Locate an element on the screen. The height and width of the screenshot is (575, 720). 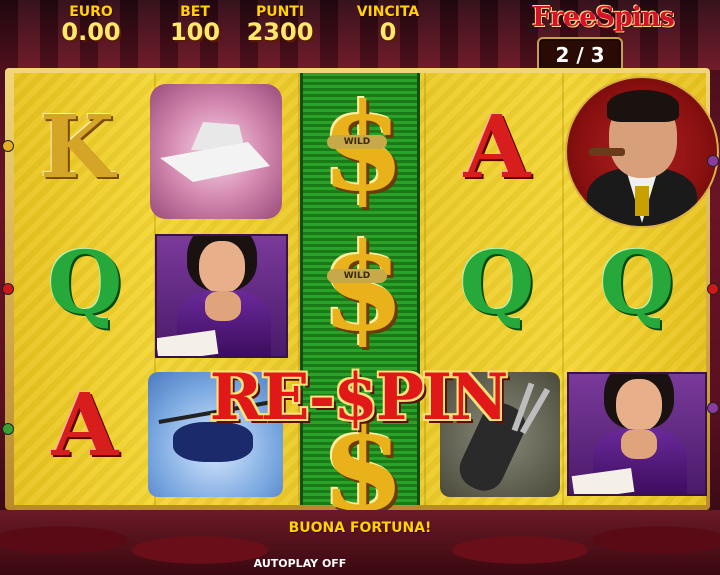
vincita-value: 0 is located at coordinates (388, 32).